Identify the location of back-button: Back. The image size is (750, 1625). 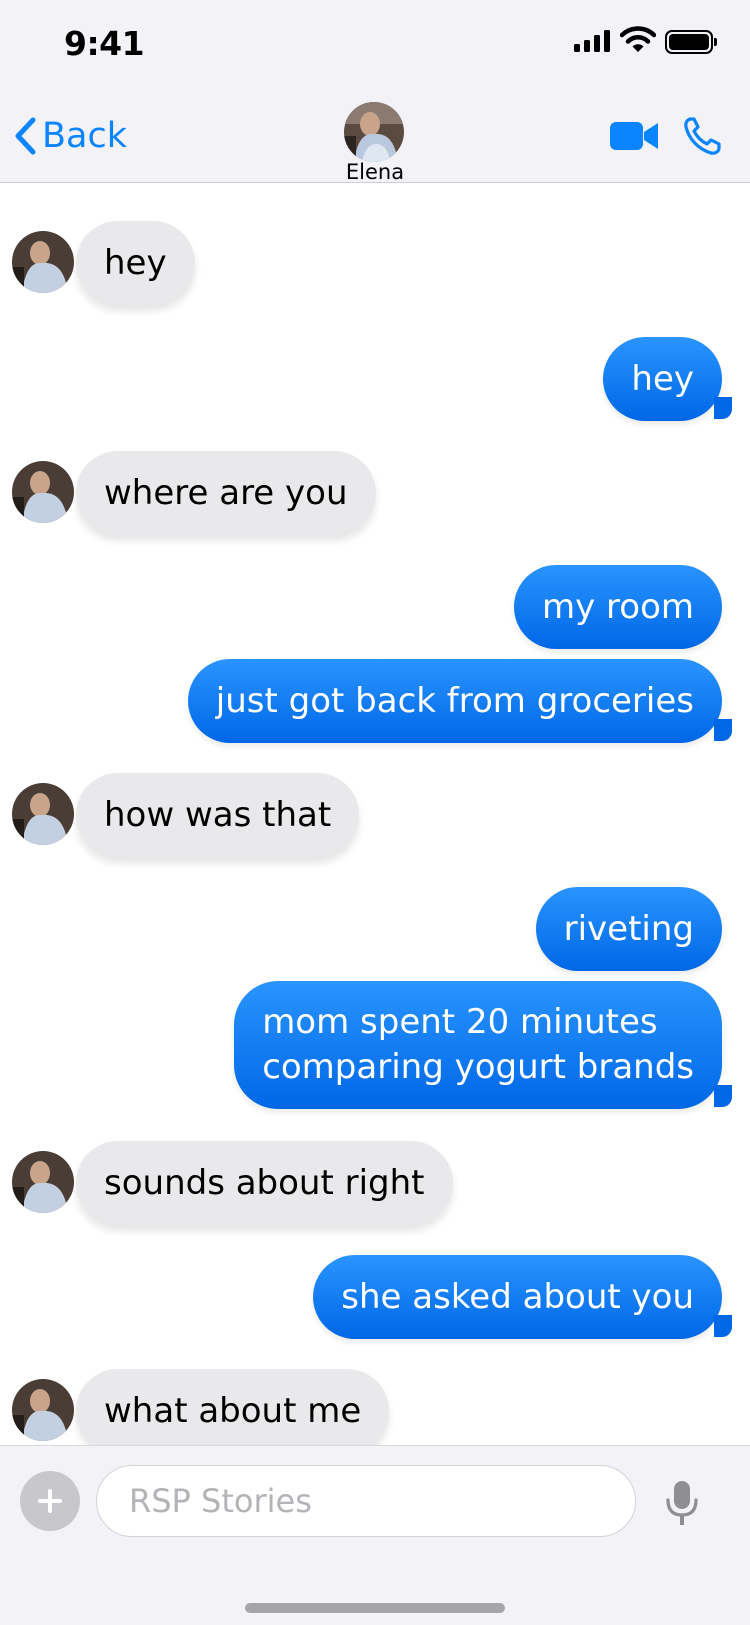
(69, 136).